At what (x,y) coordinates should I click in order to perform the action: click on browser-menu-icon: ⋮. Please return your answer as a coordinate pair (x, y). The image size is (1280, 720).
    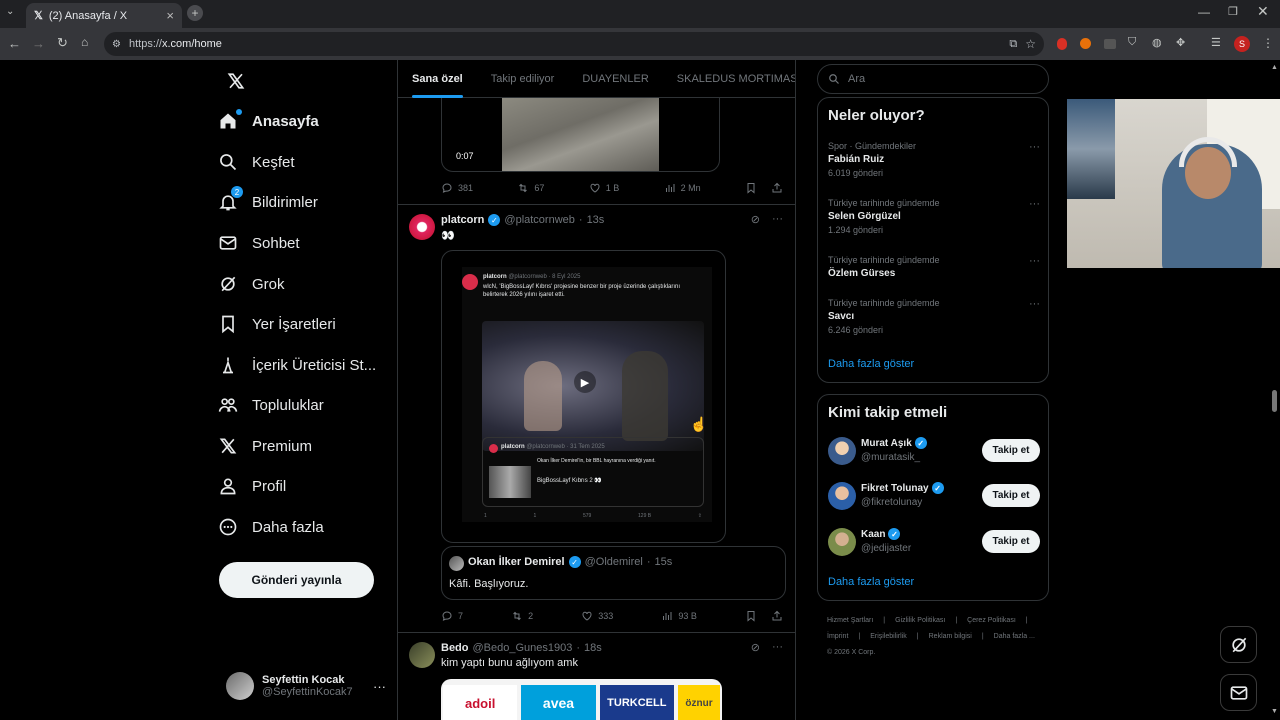
    Looking at the image, I should click on (1268, 43).